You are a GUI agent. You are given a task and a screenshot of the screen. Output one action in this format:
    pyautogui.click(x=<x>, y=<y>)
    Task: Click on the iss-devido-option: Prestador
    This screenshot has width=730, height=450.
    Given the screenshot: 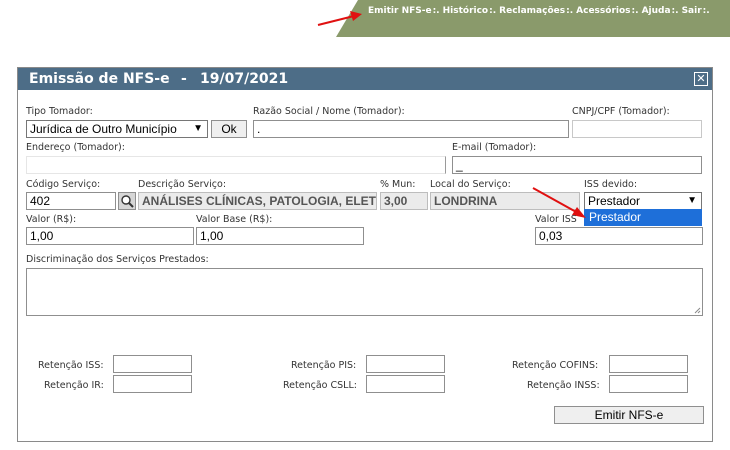 What is the action you would take?
    pyautogui.click(x=643, y=217)
    